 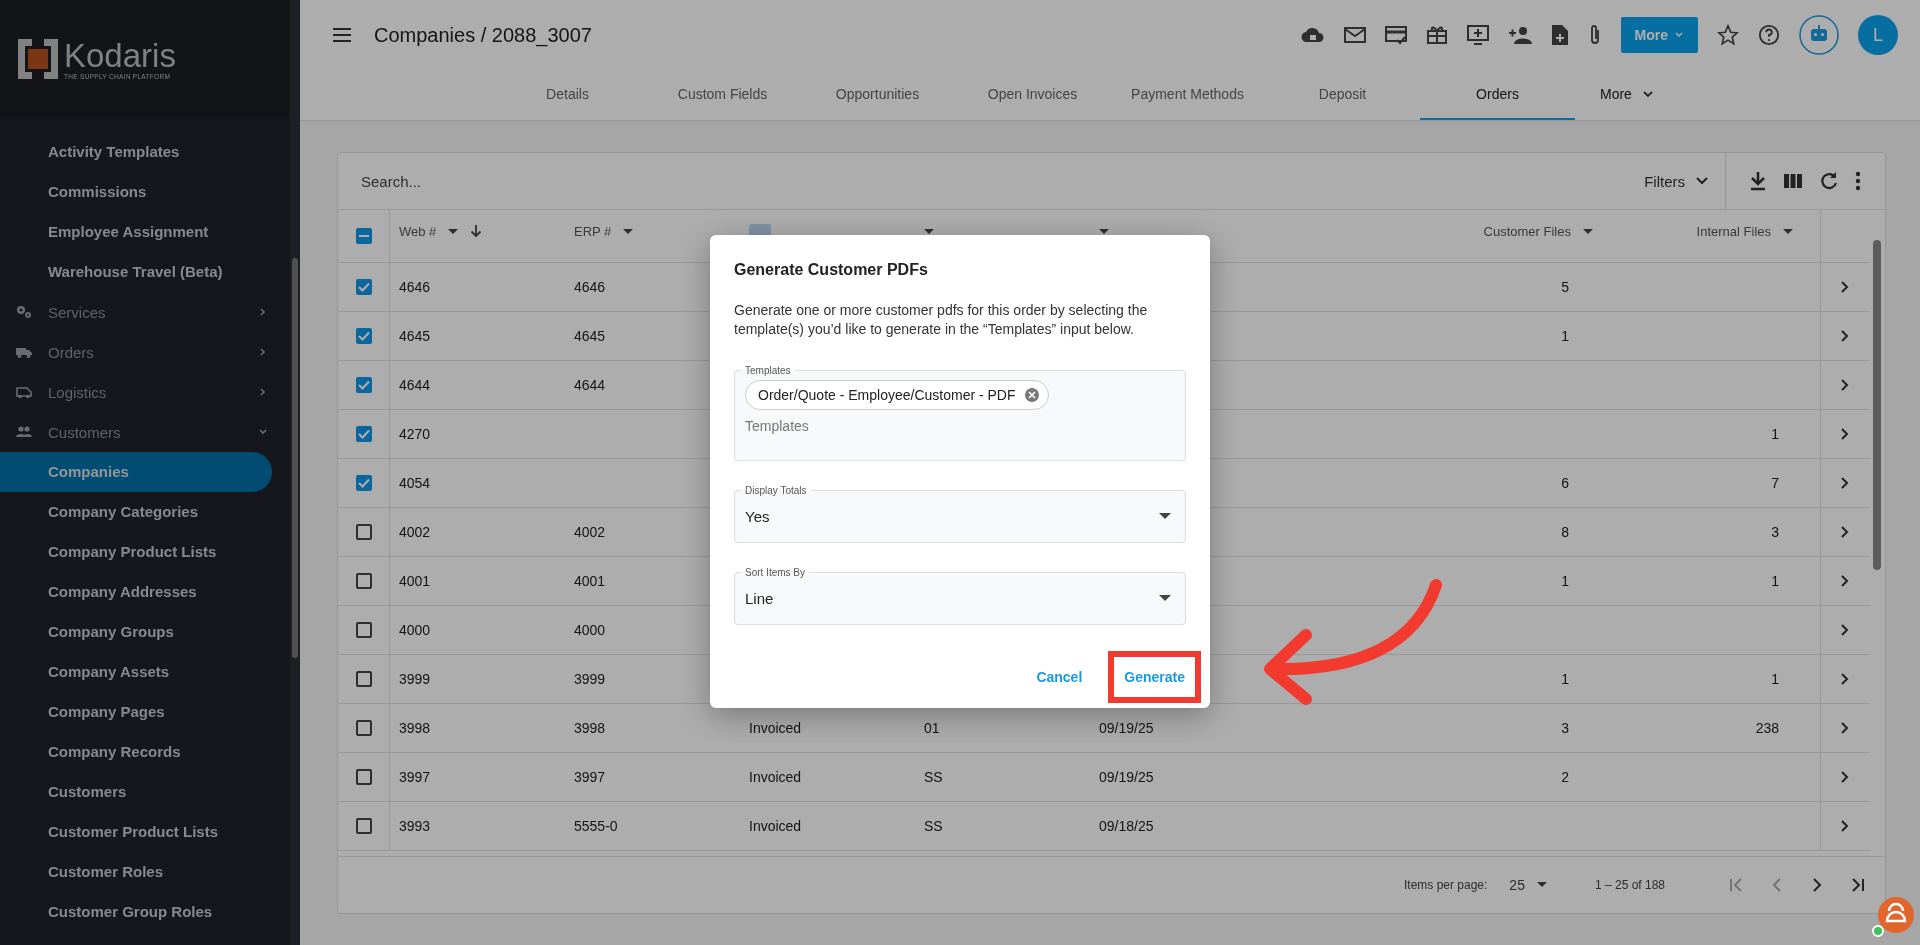 What do you see at coordinates (1857, 885) in the screenshot?
I see `last-page-icon` at bounding box center [1857, 885].